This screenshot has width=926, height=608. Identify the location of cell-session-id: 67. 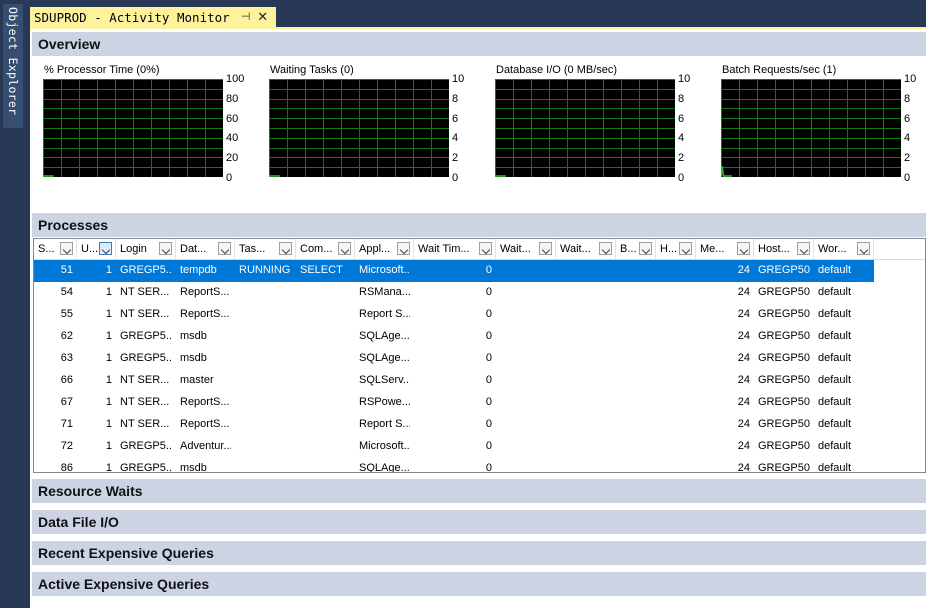
(66, 402).